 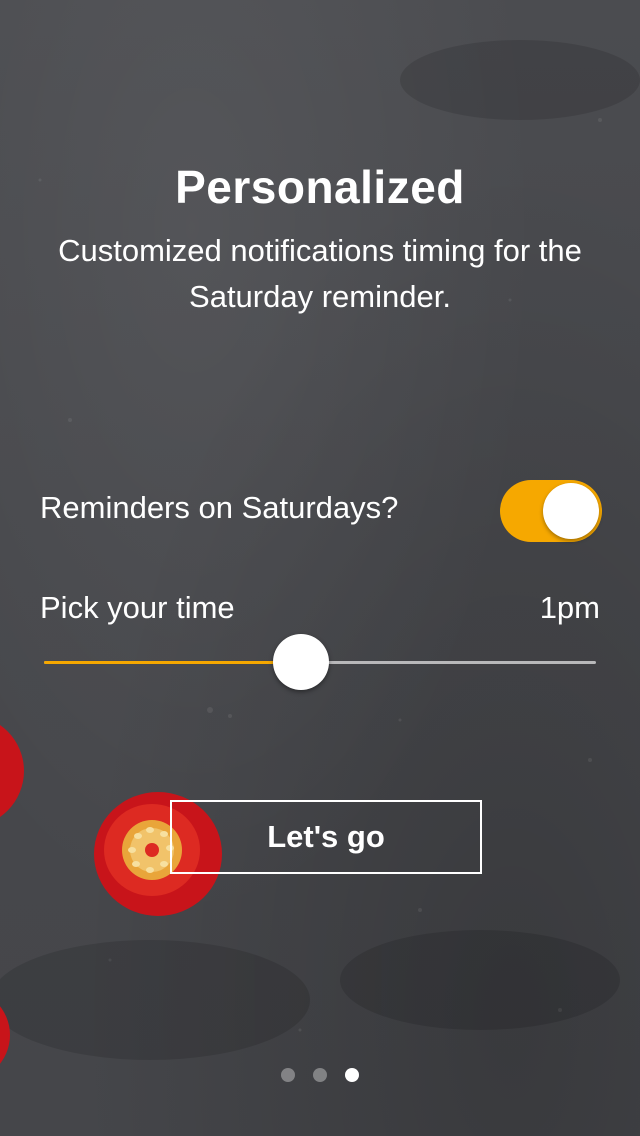 What do you see at coordinates (137, 607) in the screenshot?
I see `time-label: Pick your time` at bounding box center [137, 607].